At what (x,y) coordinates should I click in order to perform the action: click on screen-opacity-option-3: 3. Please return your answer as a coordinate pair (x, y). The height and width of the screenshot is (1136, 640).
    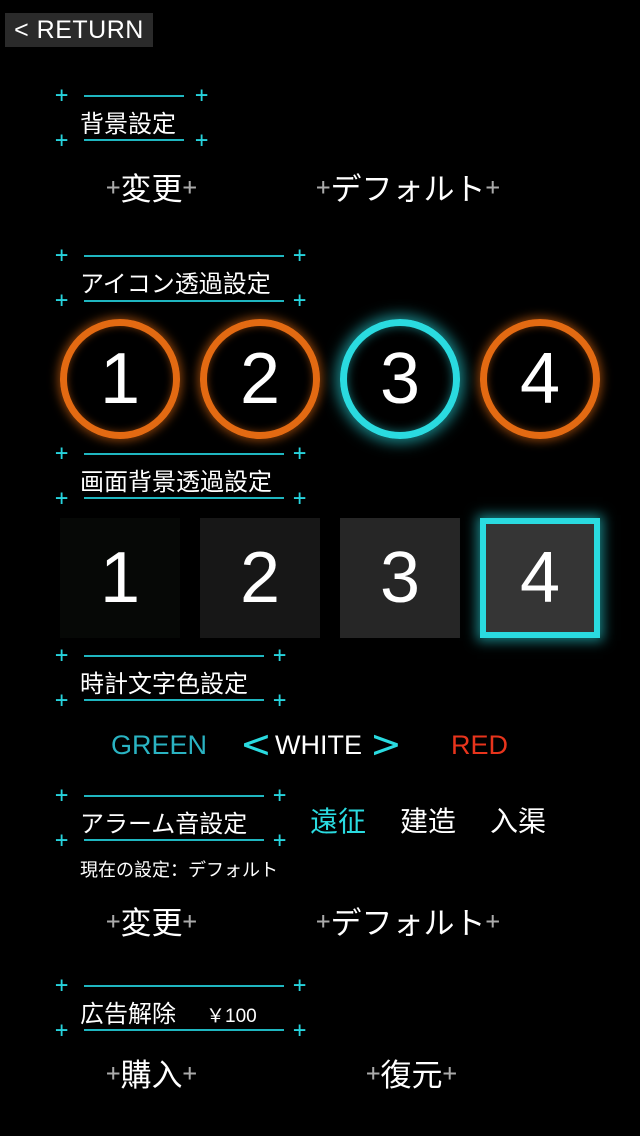
    Looking at the image, I should click on (400, 578).